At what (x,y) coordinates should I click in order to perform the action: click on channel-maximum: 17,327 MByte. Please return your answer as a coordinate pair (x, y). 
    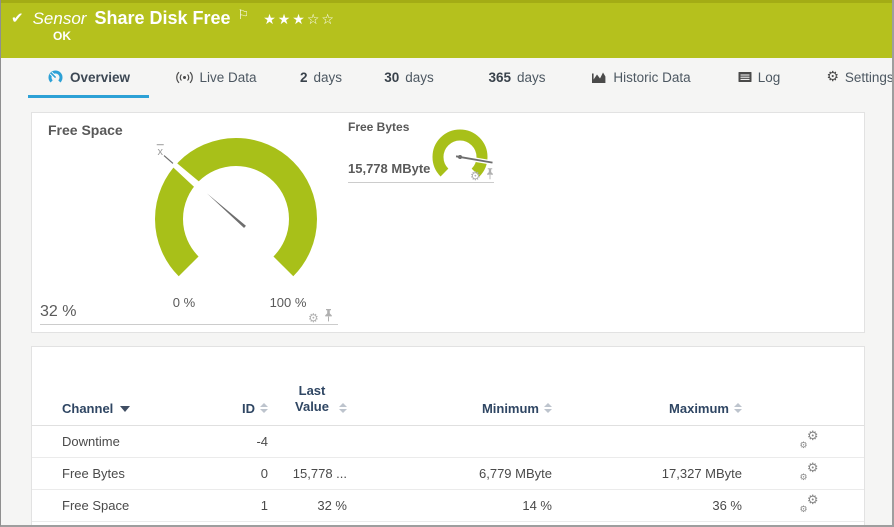
    Looking at the image, I should click on (701, 473).